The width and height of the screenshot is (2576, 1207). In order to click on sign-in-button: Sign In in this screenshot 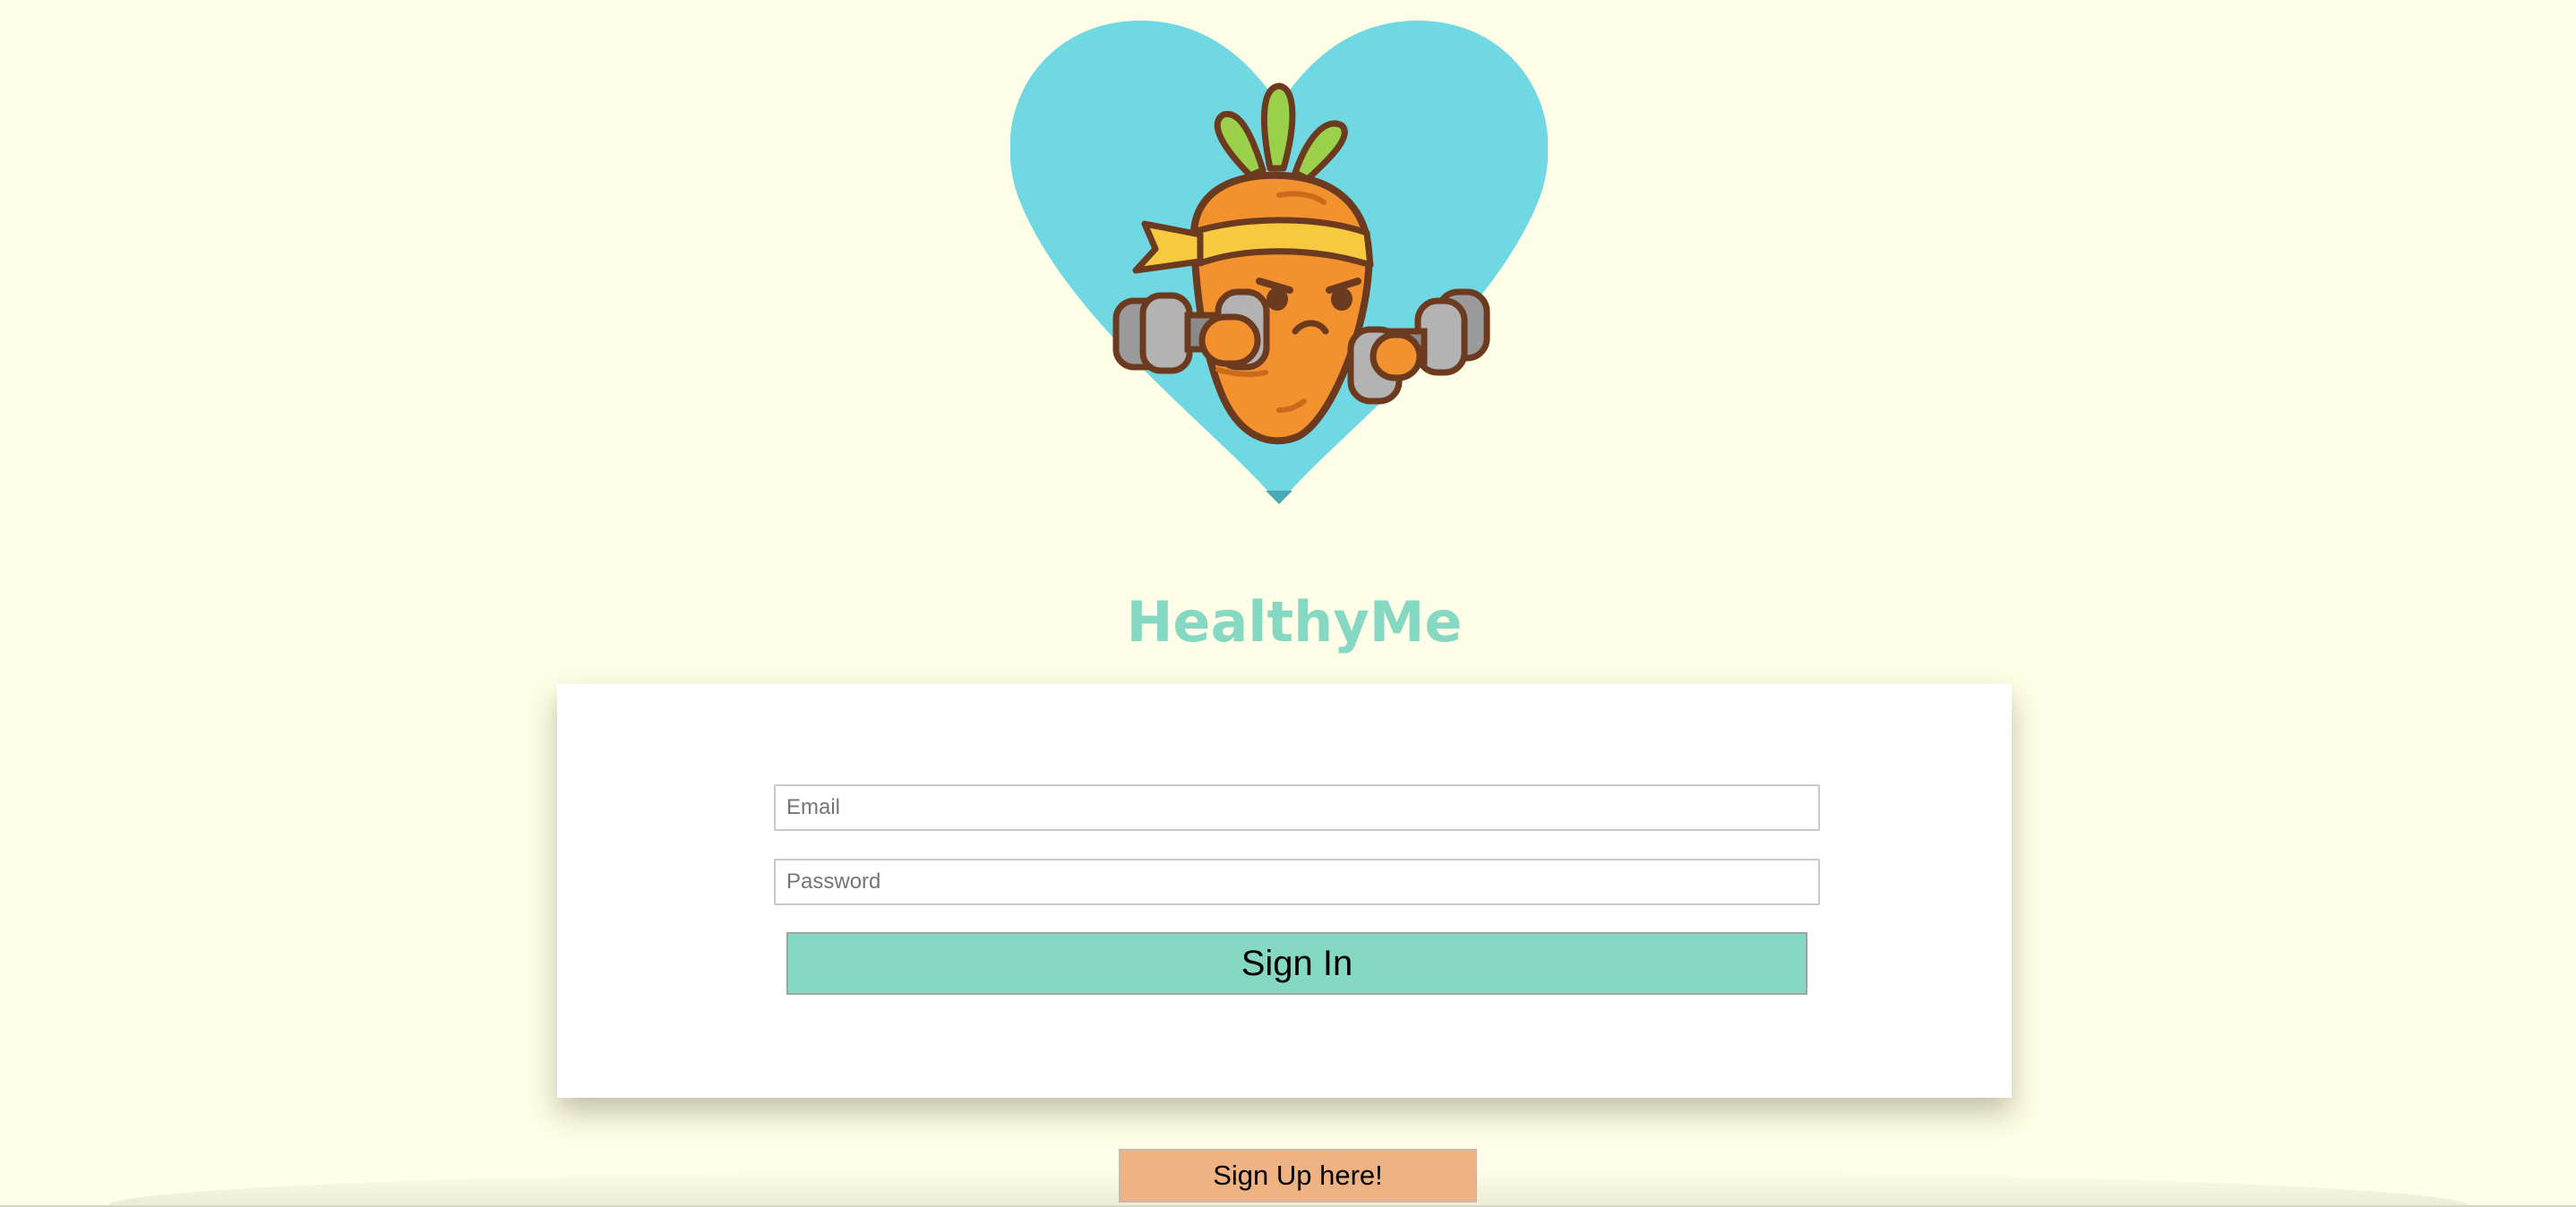, I will do `click(1296, 963)`.